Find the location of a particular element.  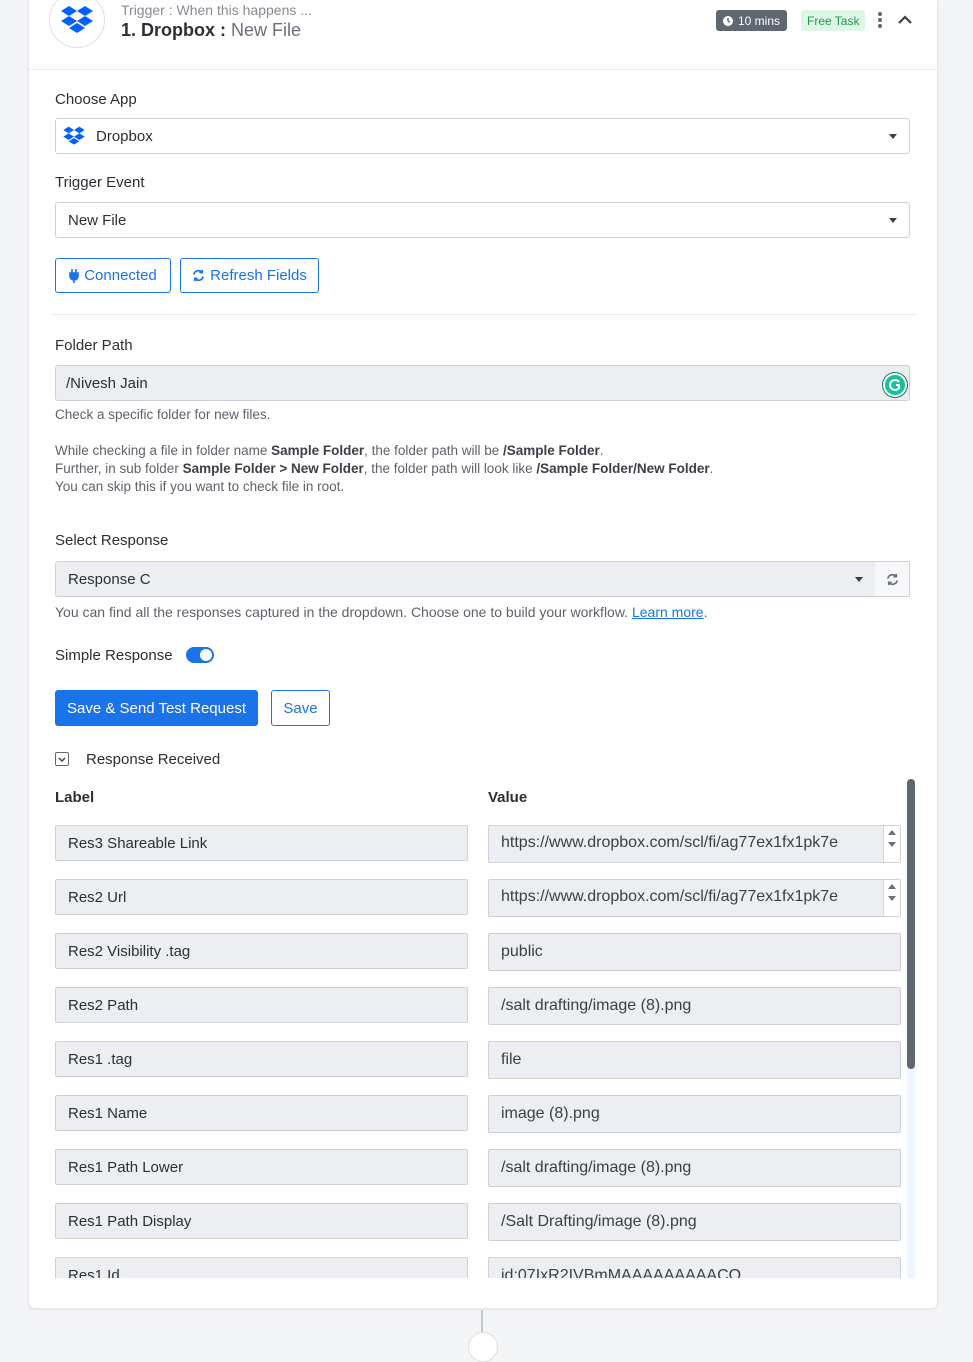

select-response-value: Response C is located at coordinates (109, 579).